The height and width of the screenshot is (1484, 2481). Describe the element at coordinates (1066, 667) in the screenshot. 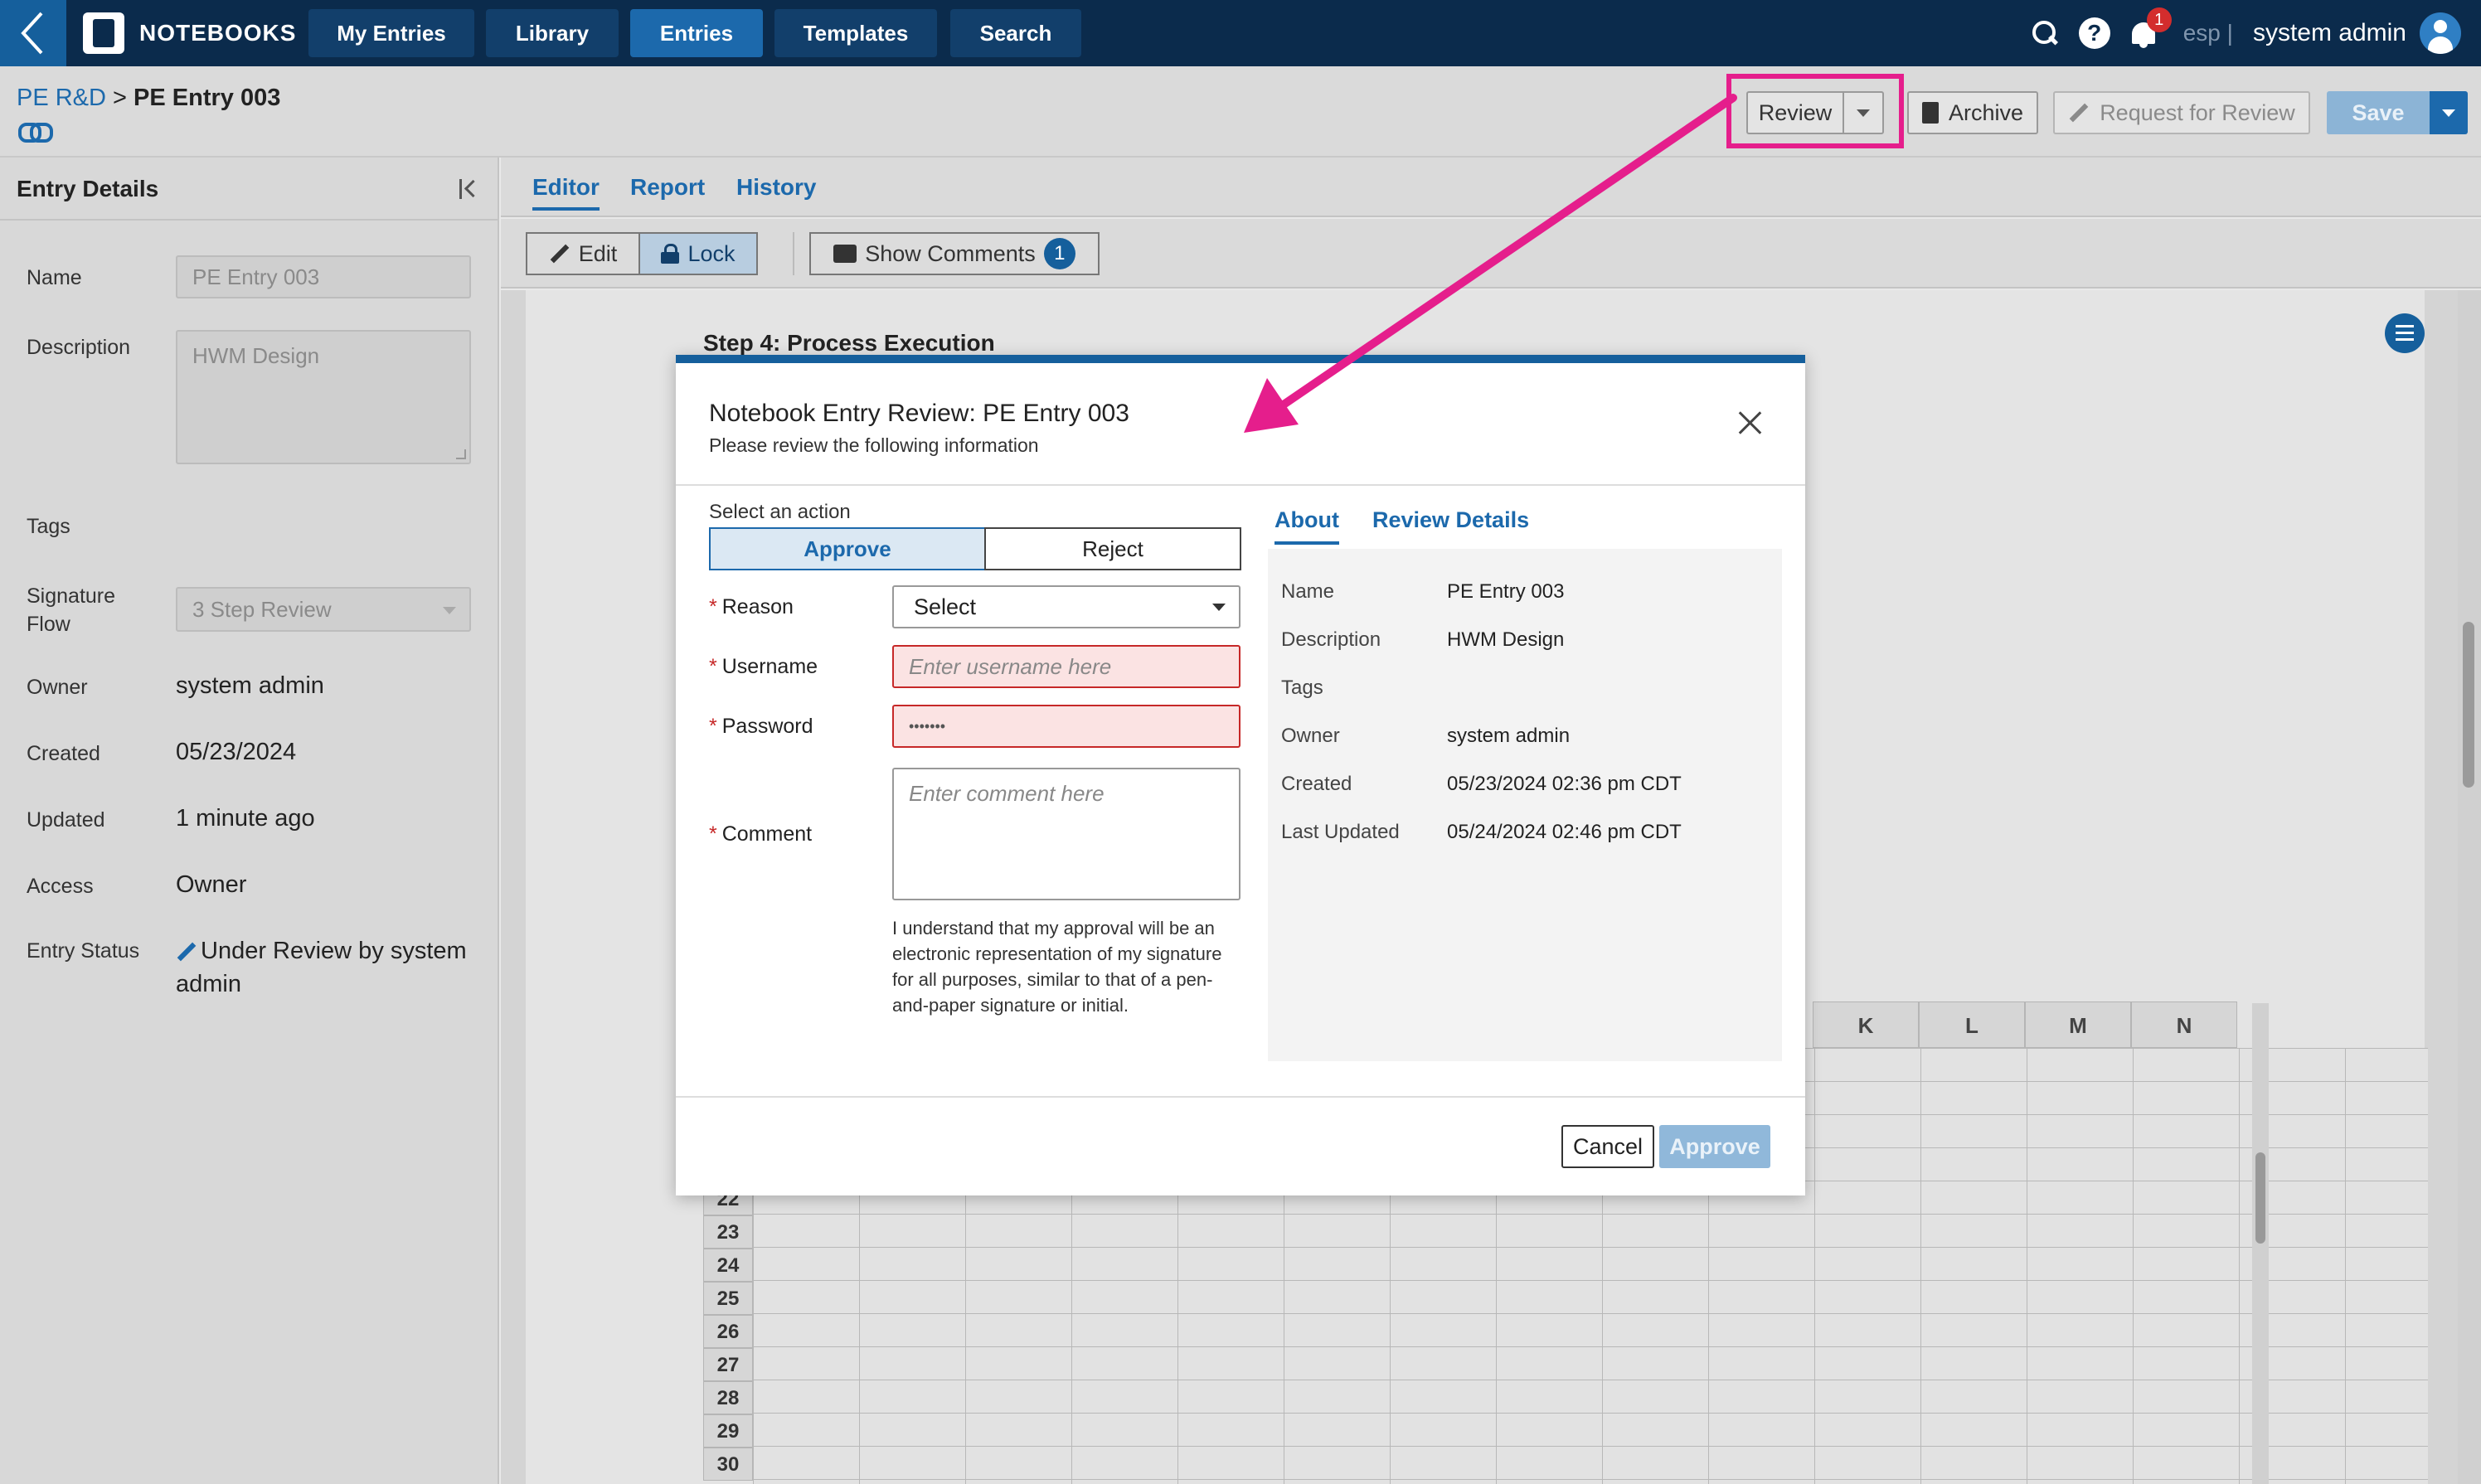

I see `username-input` at that location.